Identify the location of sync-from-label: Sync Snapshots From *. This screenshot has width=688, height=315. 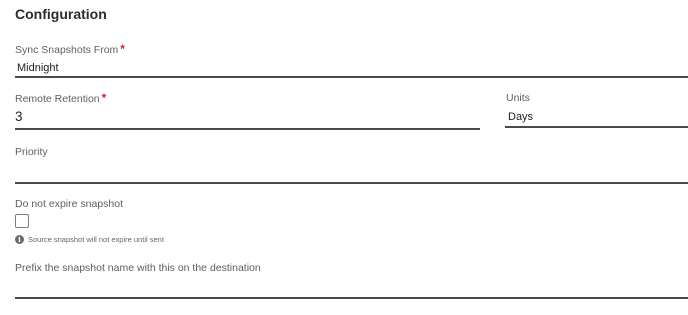
(70, 49).